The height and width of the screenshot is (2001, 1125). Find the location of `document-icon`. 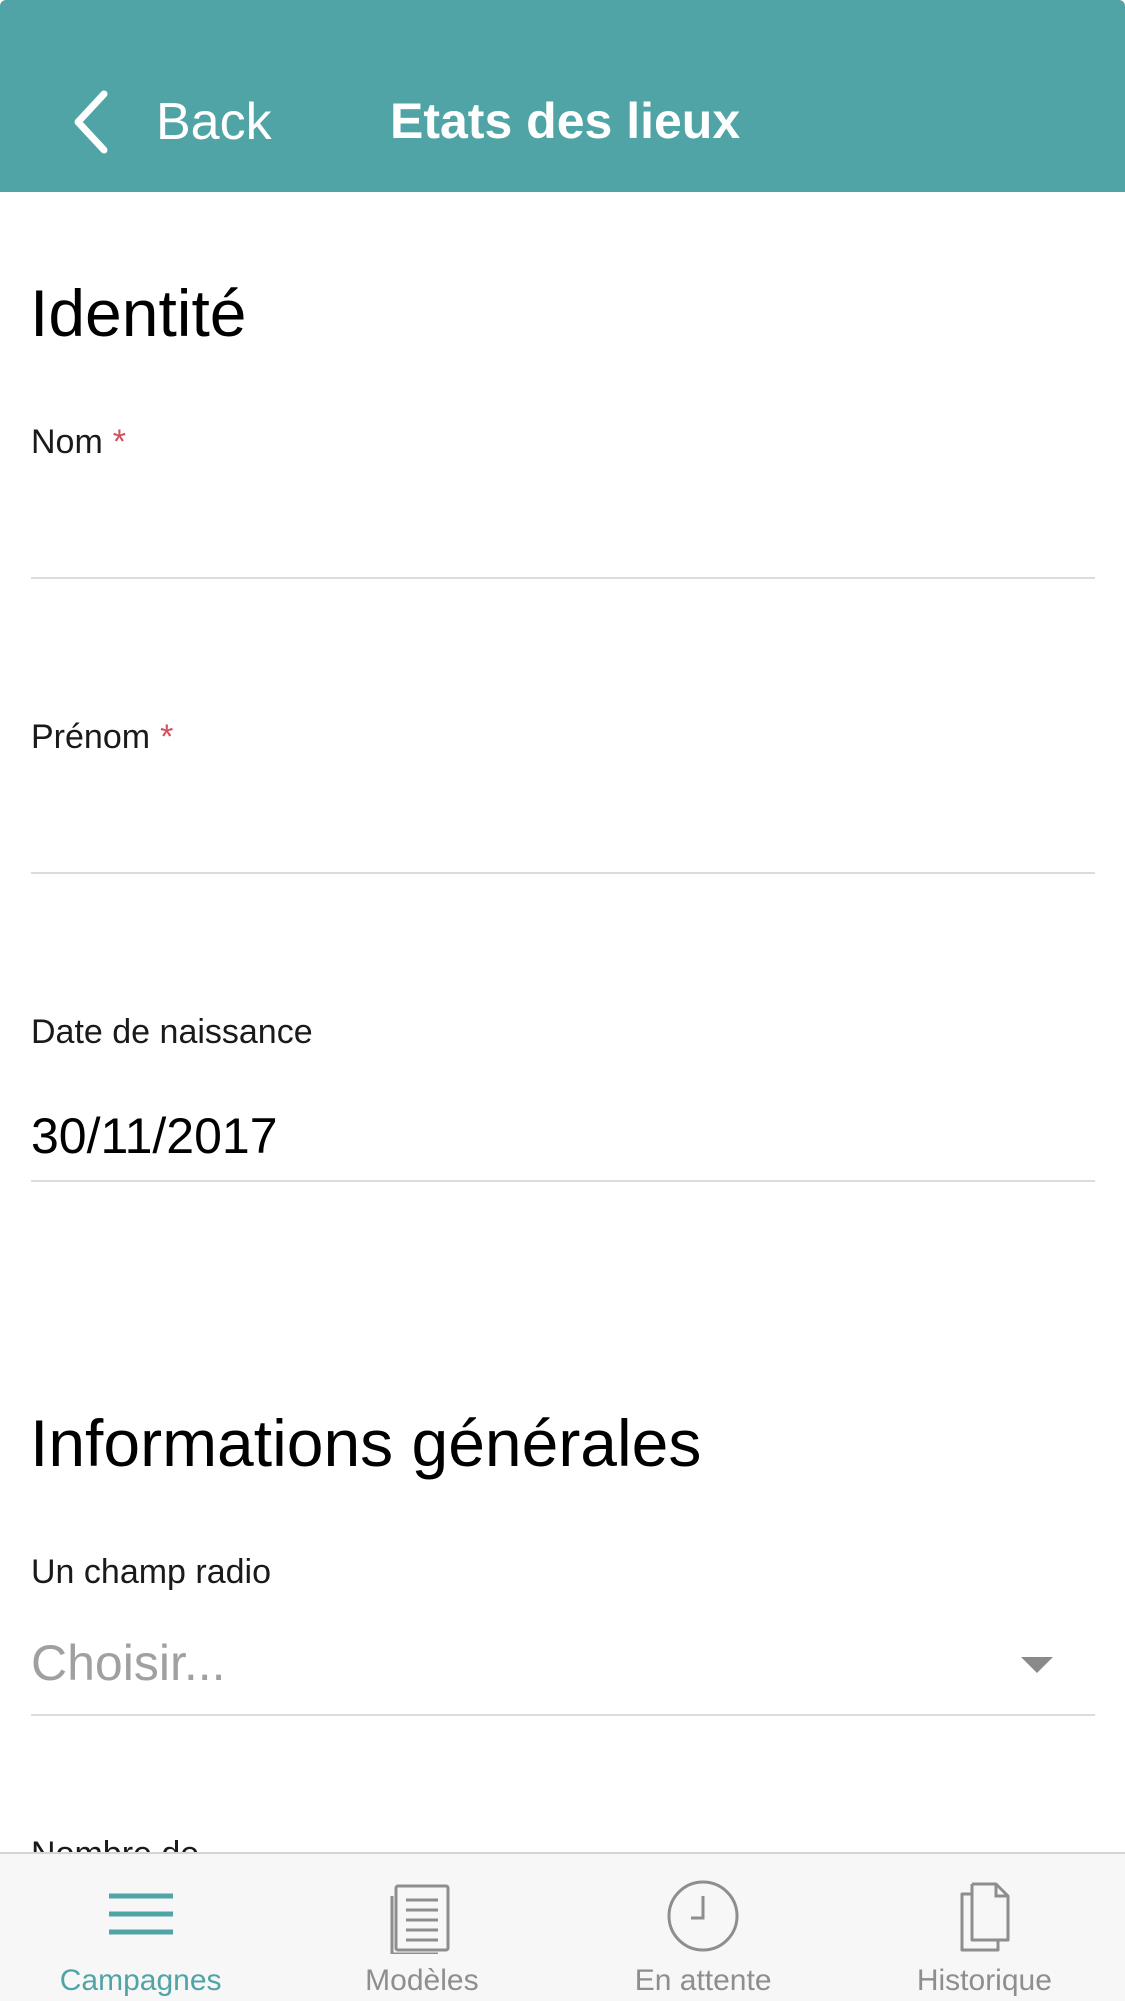

document-icon is located at coordinates (420, 1919).